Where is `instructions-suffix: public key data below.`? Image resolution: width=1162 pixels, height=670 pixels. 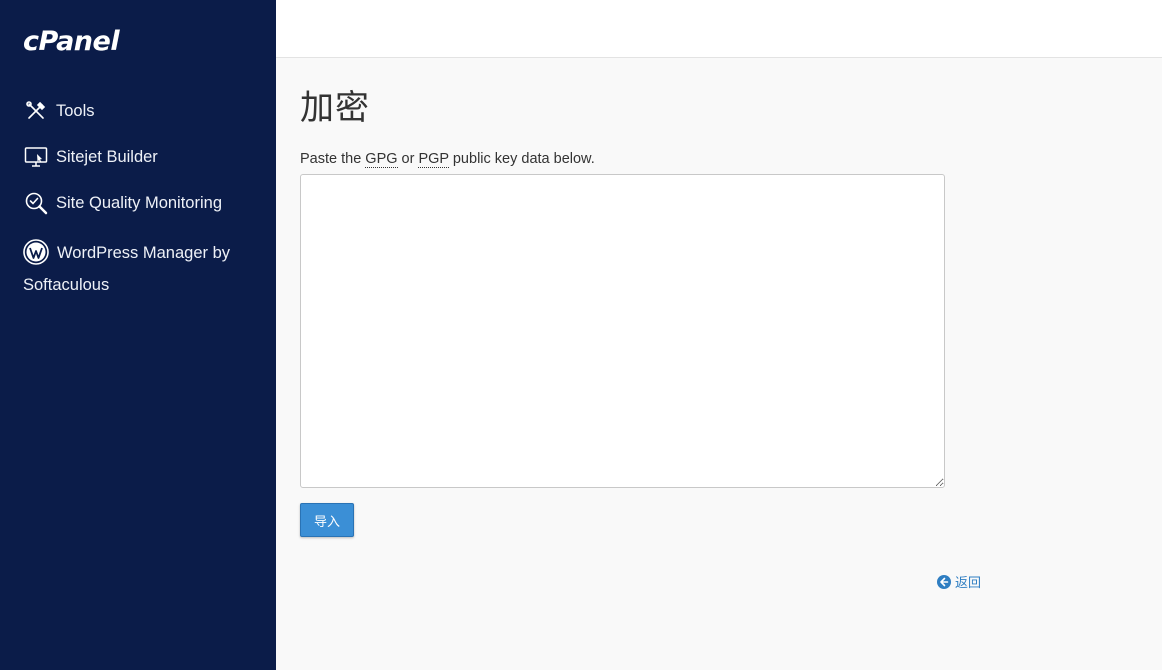 instructions-suffix: public key data below. is located at coordinates (521, 159).